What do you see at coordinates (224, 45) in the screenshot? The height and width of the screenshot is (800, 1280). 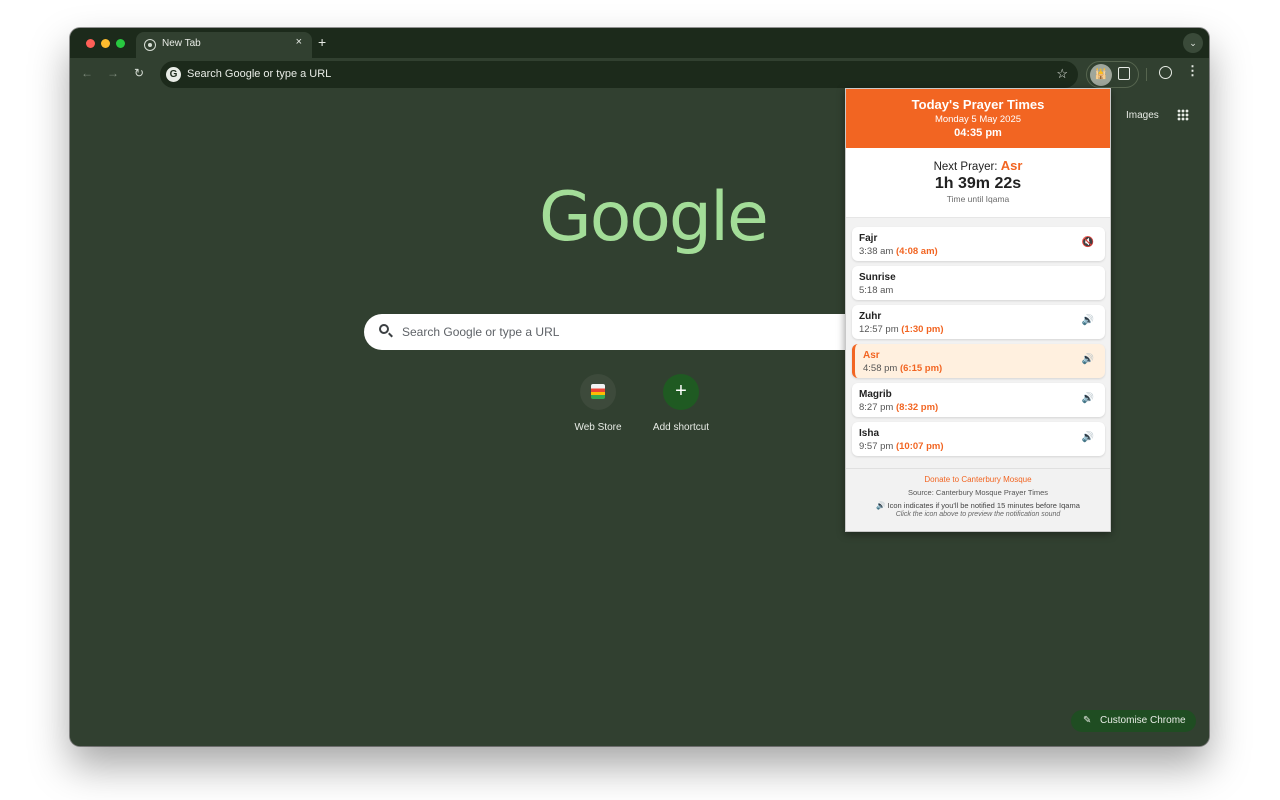 I see `tab-new-tab: New Tab ×` at bounding box center [224, 45].